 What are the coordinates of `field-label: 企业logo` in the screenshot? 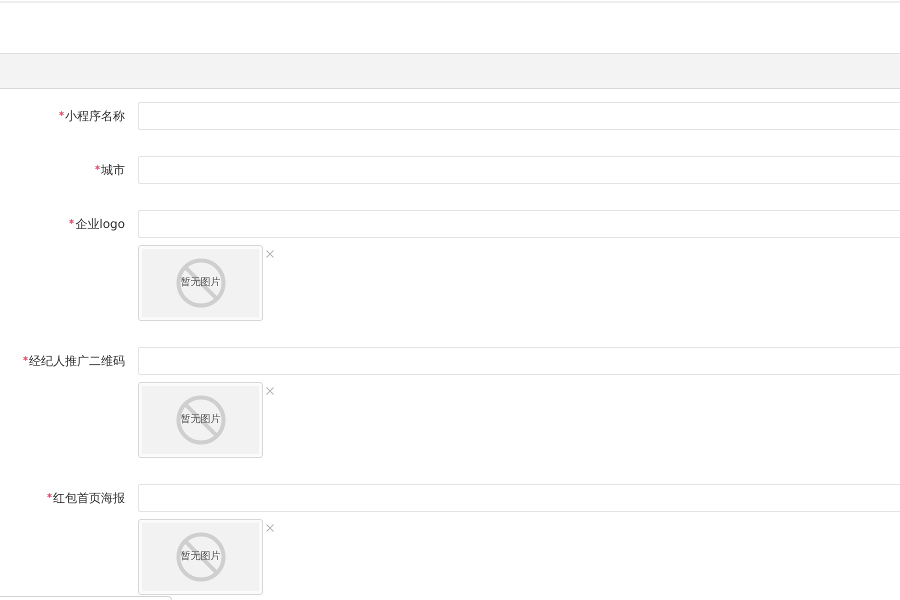 It's located at (100, 224).